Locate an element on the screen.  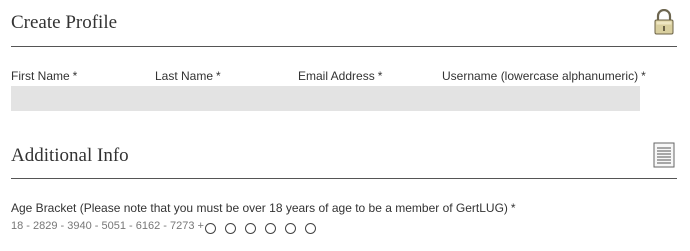
email-address-input is located at coordinates (370, 98).